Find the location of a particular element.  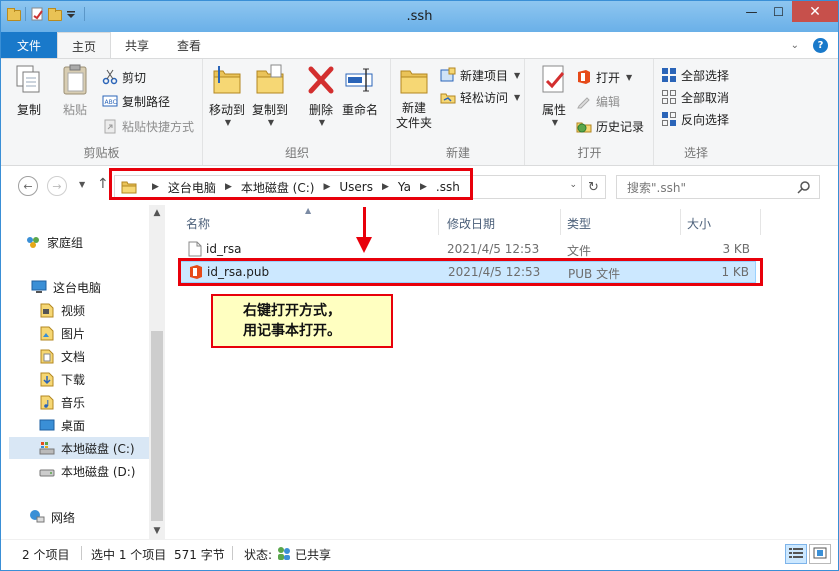

group-clipboard: 复制 粘贴 剪切 ABC 复制路径 粘贴快捷方式 剪贴板 is located at coordinates (102, 112).